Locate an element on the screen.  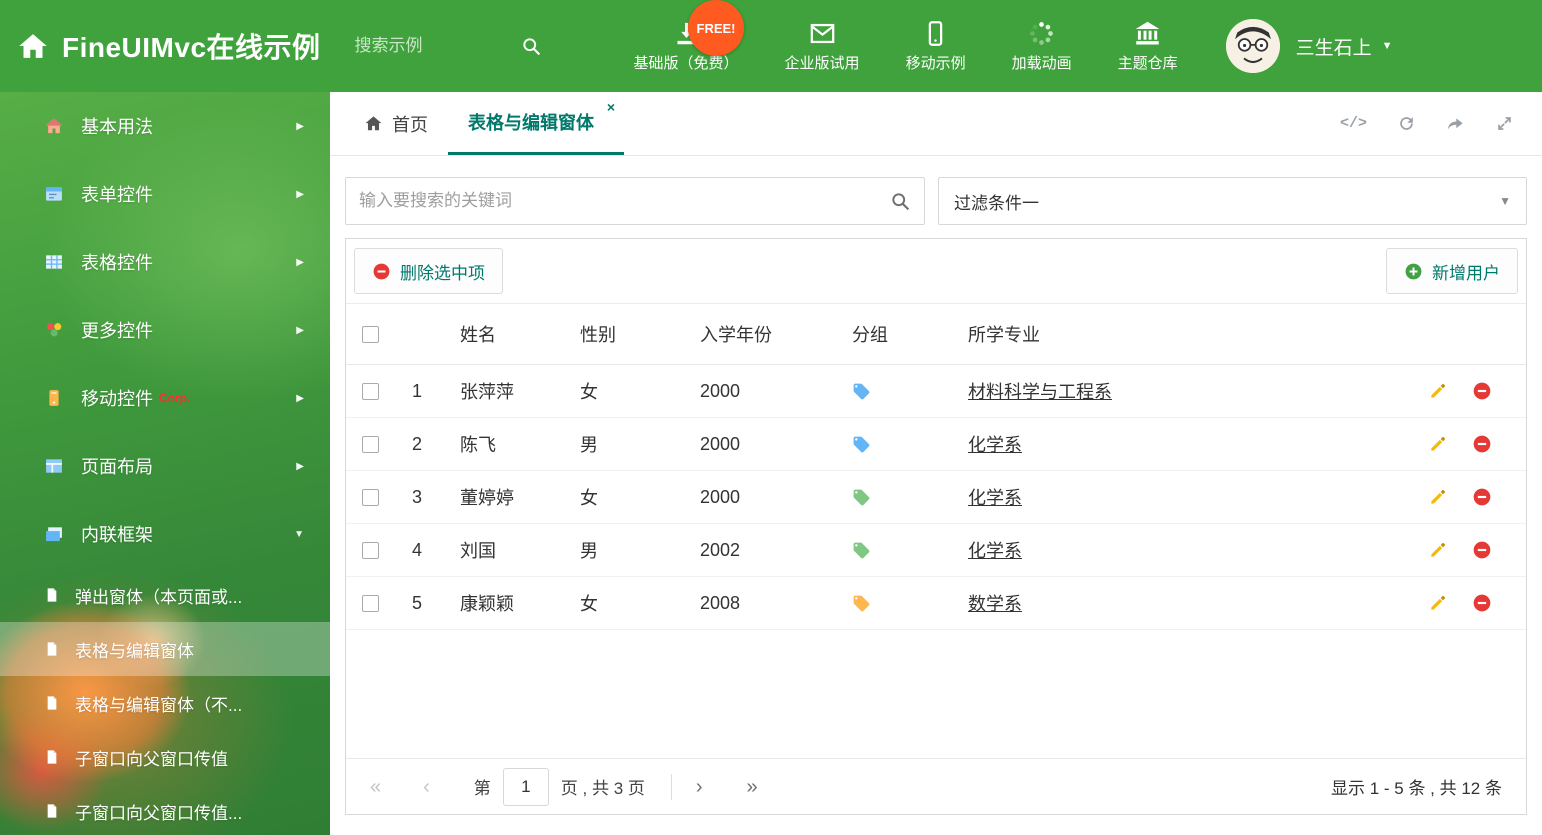
next-page-button: › is located at coordinates (699, 787).